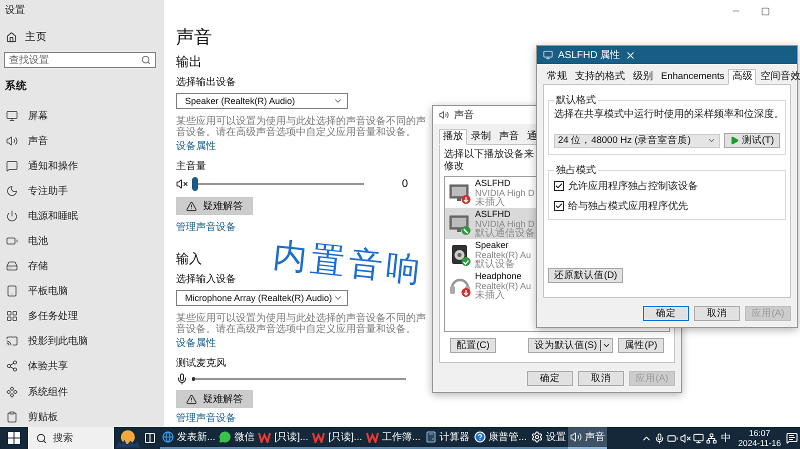 The image size is (800, 449). Describe the element at coordinates (189, 259) in the screenshot. I see `section-heading: 输入` at that location.